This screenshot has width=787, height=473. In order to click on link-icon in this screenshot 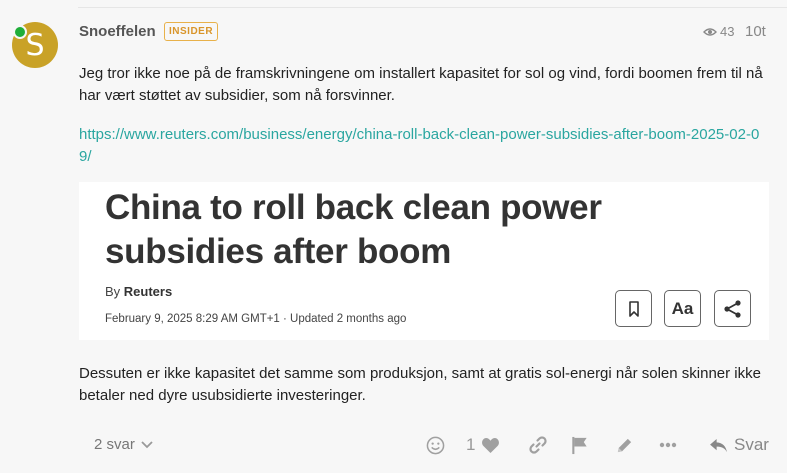, I will do `click(538, 445)`.